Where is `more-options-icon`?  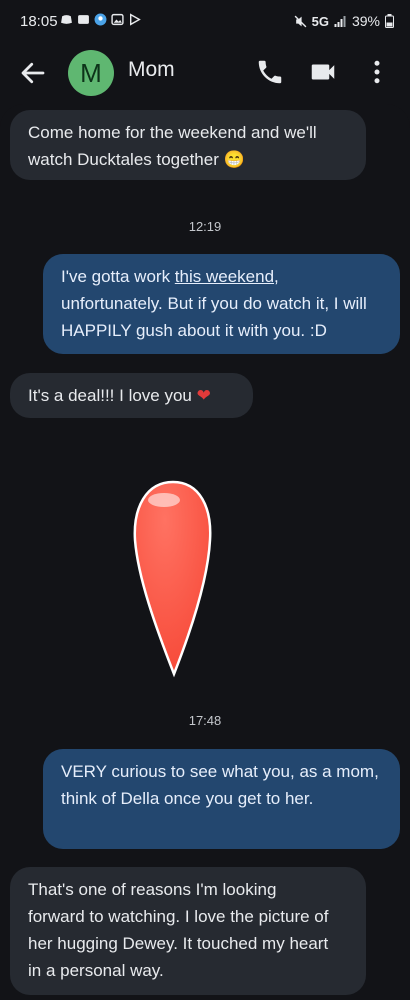 more-options-icon is located at coordinates (377, 72).